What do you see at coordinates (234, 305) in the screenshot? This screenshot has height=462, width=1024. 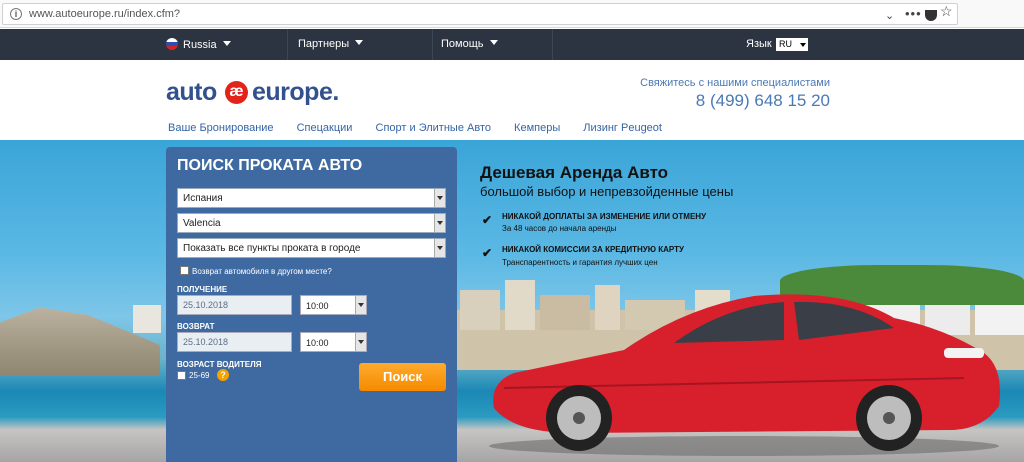 I see `pickup-date-input: 25.10.2018` at bounding box center [234, 305].